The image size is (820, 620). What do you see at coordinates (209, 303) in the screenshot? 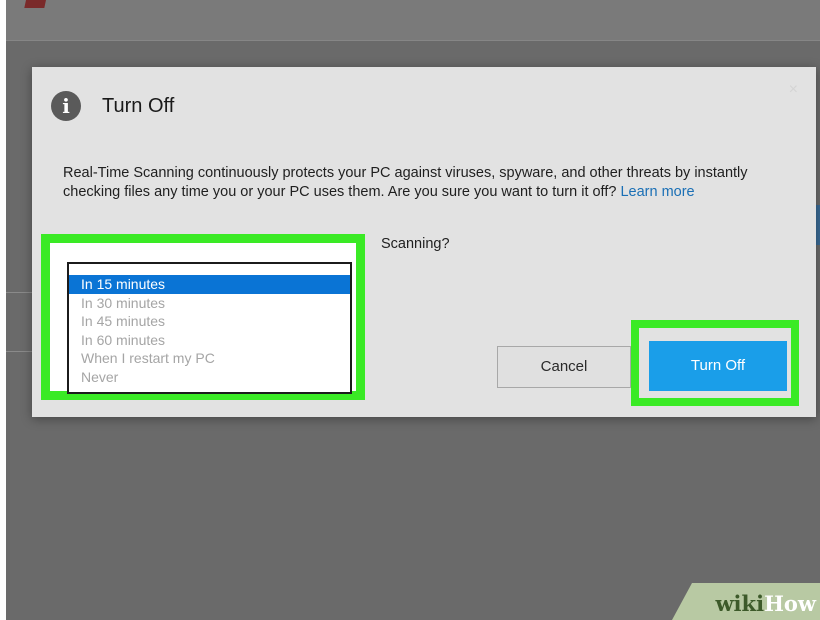
I see `resume-option: In 30 minutes` at bounding box center [209, 303].